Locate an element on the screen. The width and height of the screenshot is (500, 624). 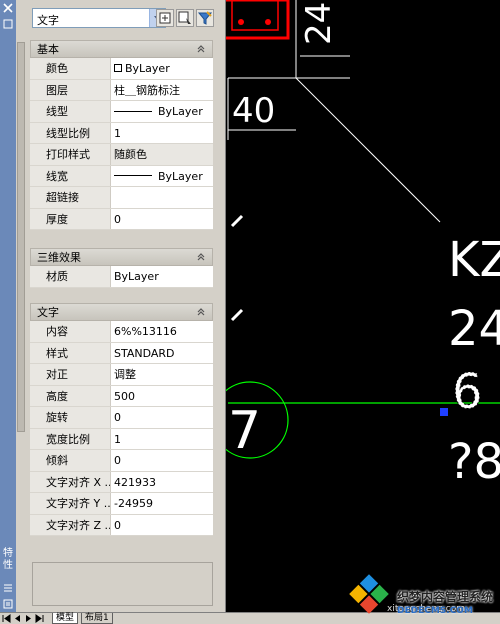
linetype-preview is located at coordinates (133, 111).